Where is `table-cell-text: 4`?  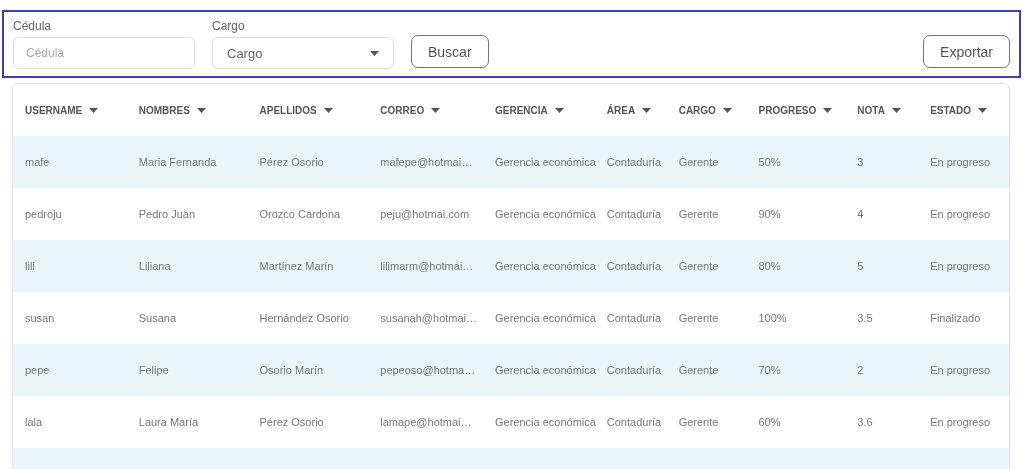
table-cell-text: 4 is located at coordinates (861, 214).